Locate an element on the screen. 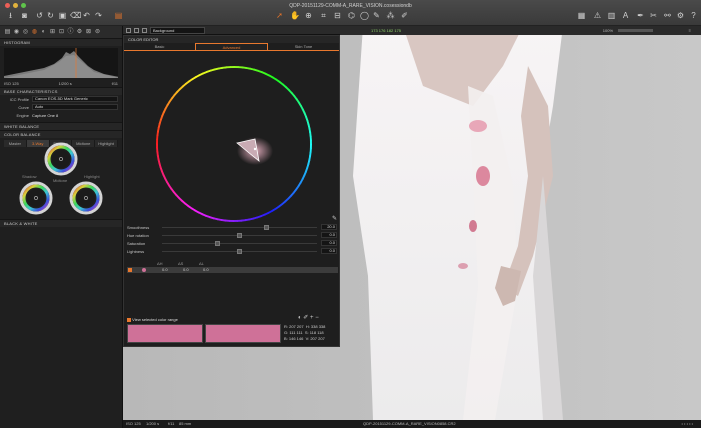 The height and width of the screenshot is (428, 701). color-picker-circle-icon: ◐ is located at coordinates (300, 318).